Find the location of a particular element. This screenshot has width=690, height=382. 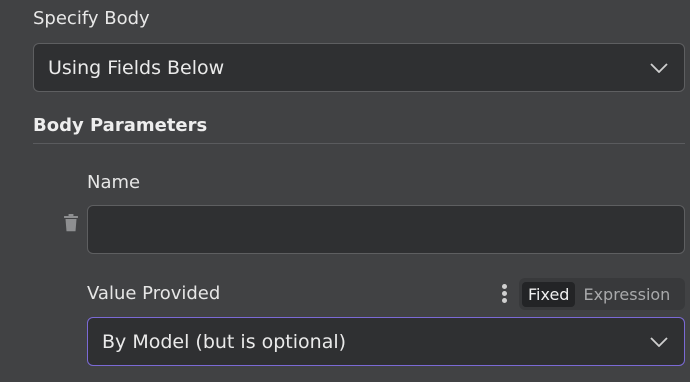

kebab-menu-icon is located at coordinates (504, 295).